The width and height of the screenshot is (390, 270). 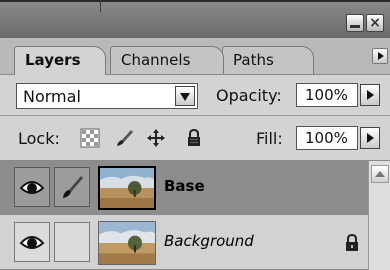 What do you see at coordinates (355, 23) in the screenshot?
I see `minimize-button` at bounding box center [355, 23].